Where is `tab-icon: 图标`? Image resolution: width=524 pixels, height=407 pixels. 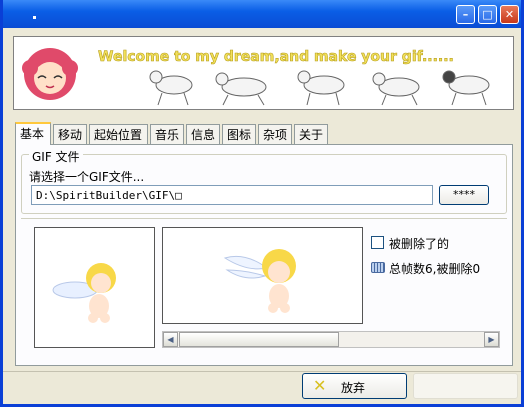 tab-icon: 图标 is located at coordinates (239, 134).